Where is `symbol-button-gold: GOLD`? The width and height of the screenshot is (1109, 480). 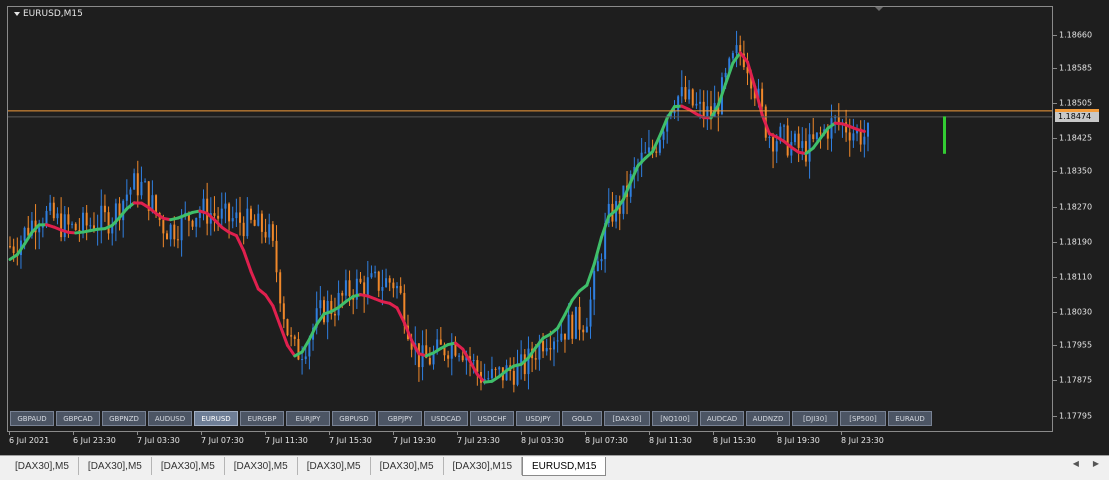
symbol-button-gold: GOLD is located at coordinates (582, 418).